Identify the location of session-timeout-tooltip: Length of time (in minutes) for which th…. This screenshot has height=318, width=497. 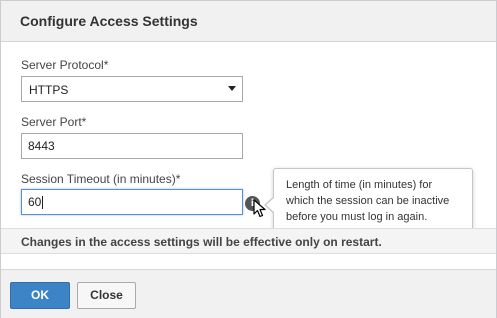
(368, 200).